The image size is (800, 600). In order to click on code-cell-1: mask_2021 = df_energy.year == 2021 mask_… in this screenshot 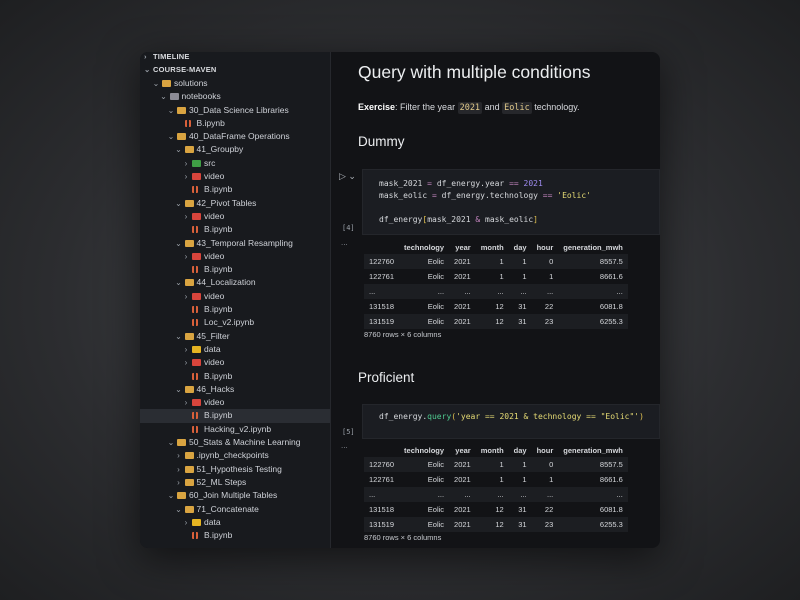, I will do `click(511, 202)`.